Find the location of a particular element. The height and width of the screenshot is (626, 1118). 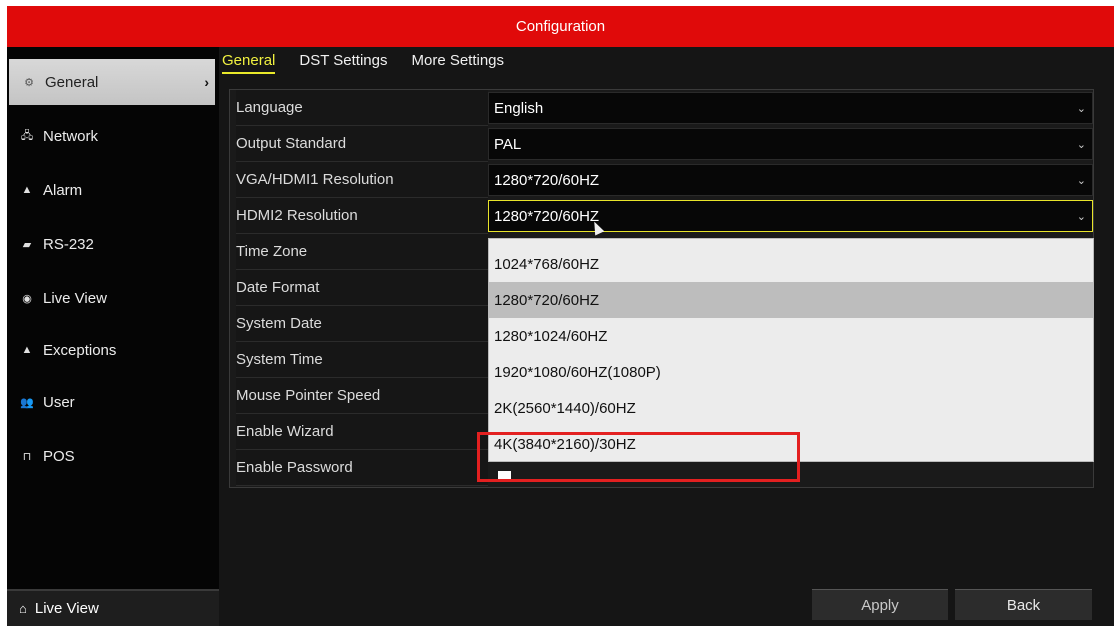

tab-general: General is located at coordinates (249, 63).